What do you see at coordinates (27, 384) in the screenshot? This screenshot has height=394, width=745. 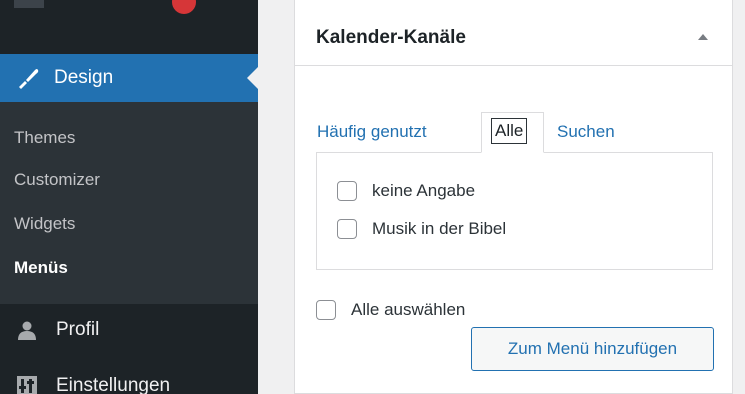 I see `settings-icon` at bounding box center [27, 384].